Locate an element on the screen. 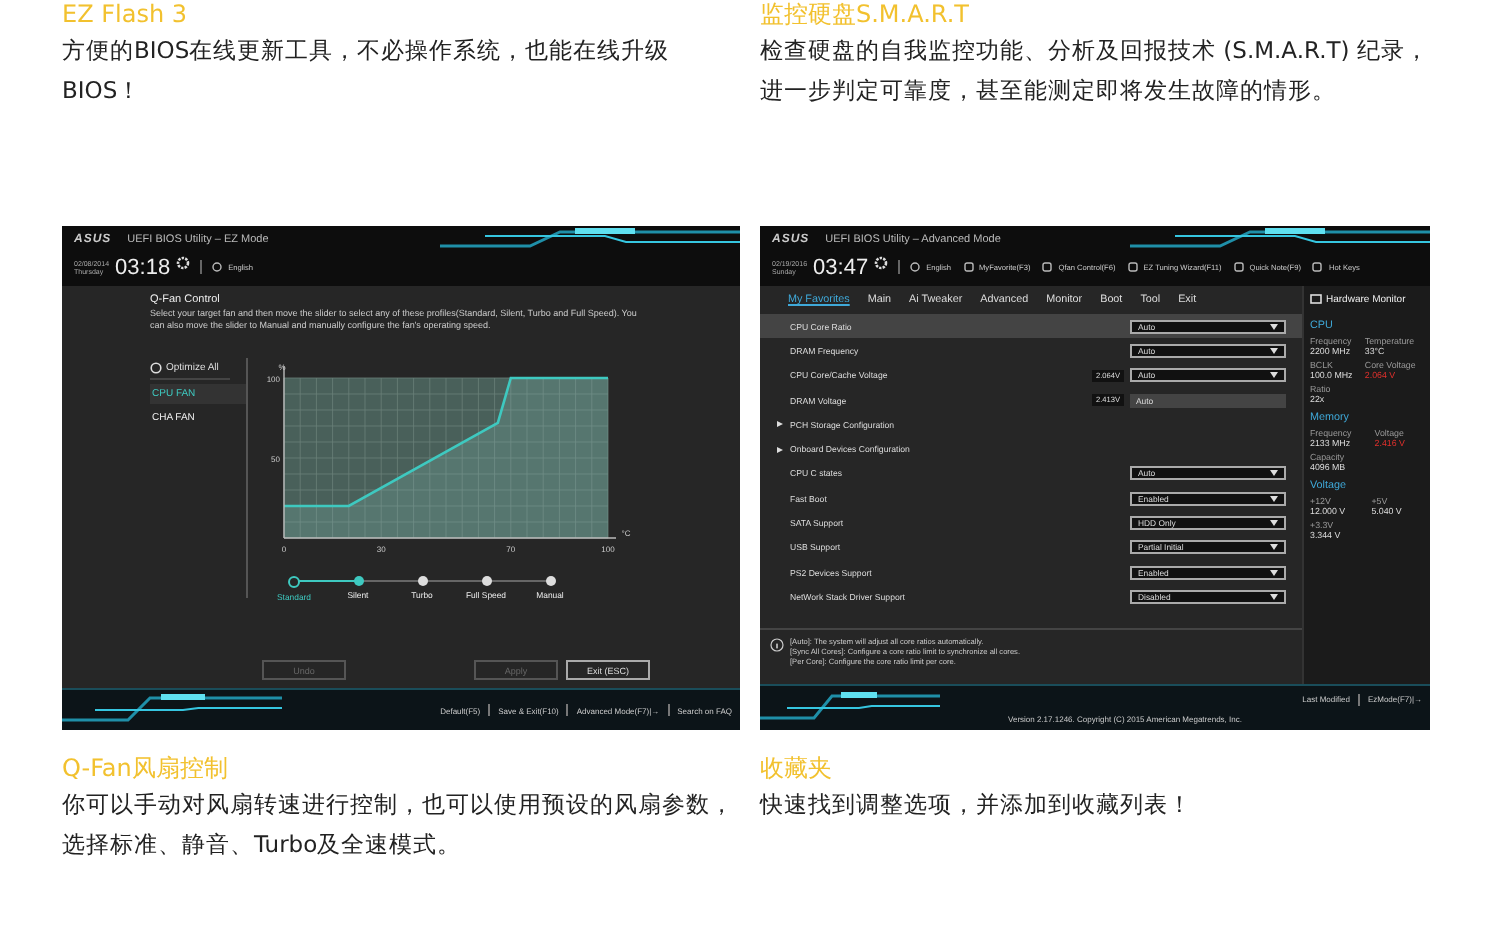 This screenshot has width=1490, height=936. feature-description: 快速找到调整选项，并添加到收藏列表！ is located at coordinates (977, 805).